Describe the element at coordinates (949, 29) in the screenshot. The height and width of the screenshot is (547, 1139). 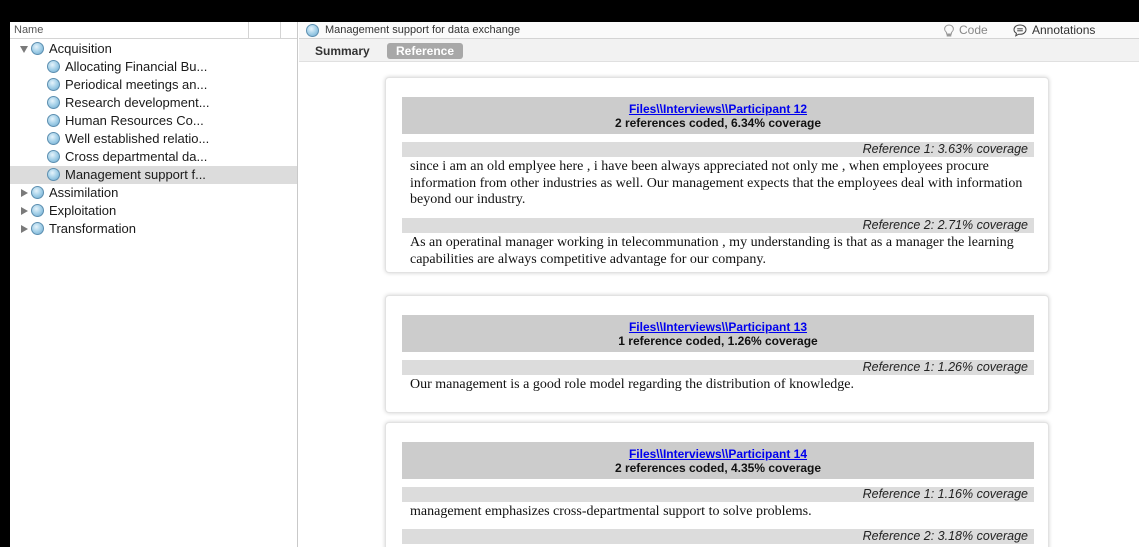
I see `lightbulb-icon` at that location.